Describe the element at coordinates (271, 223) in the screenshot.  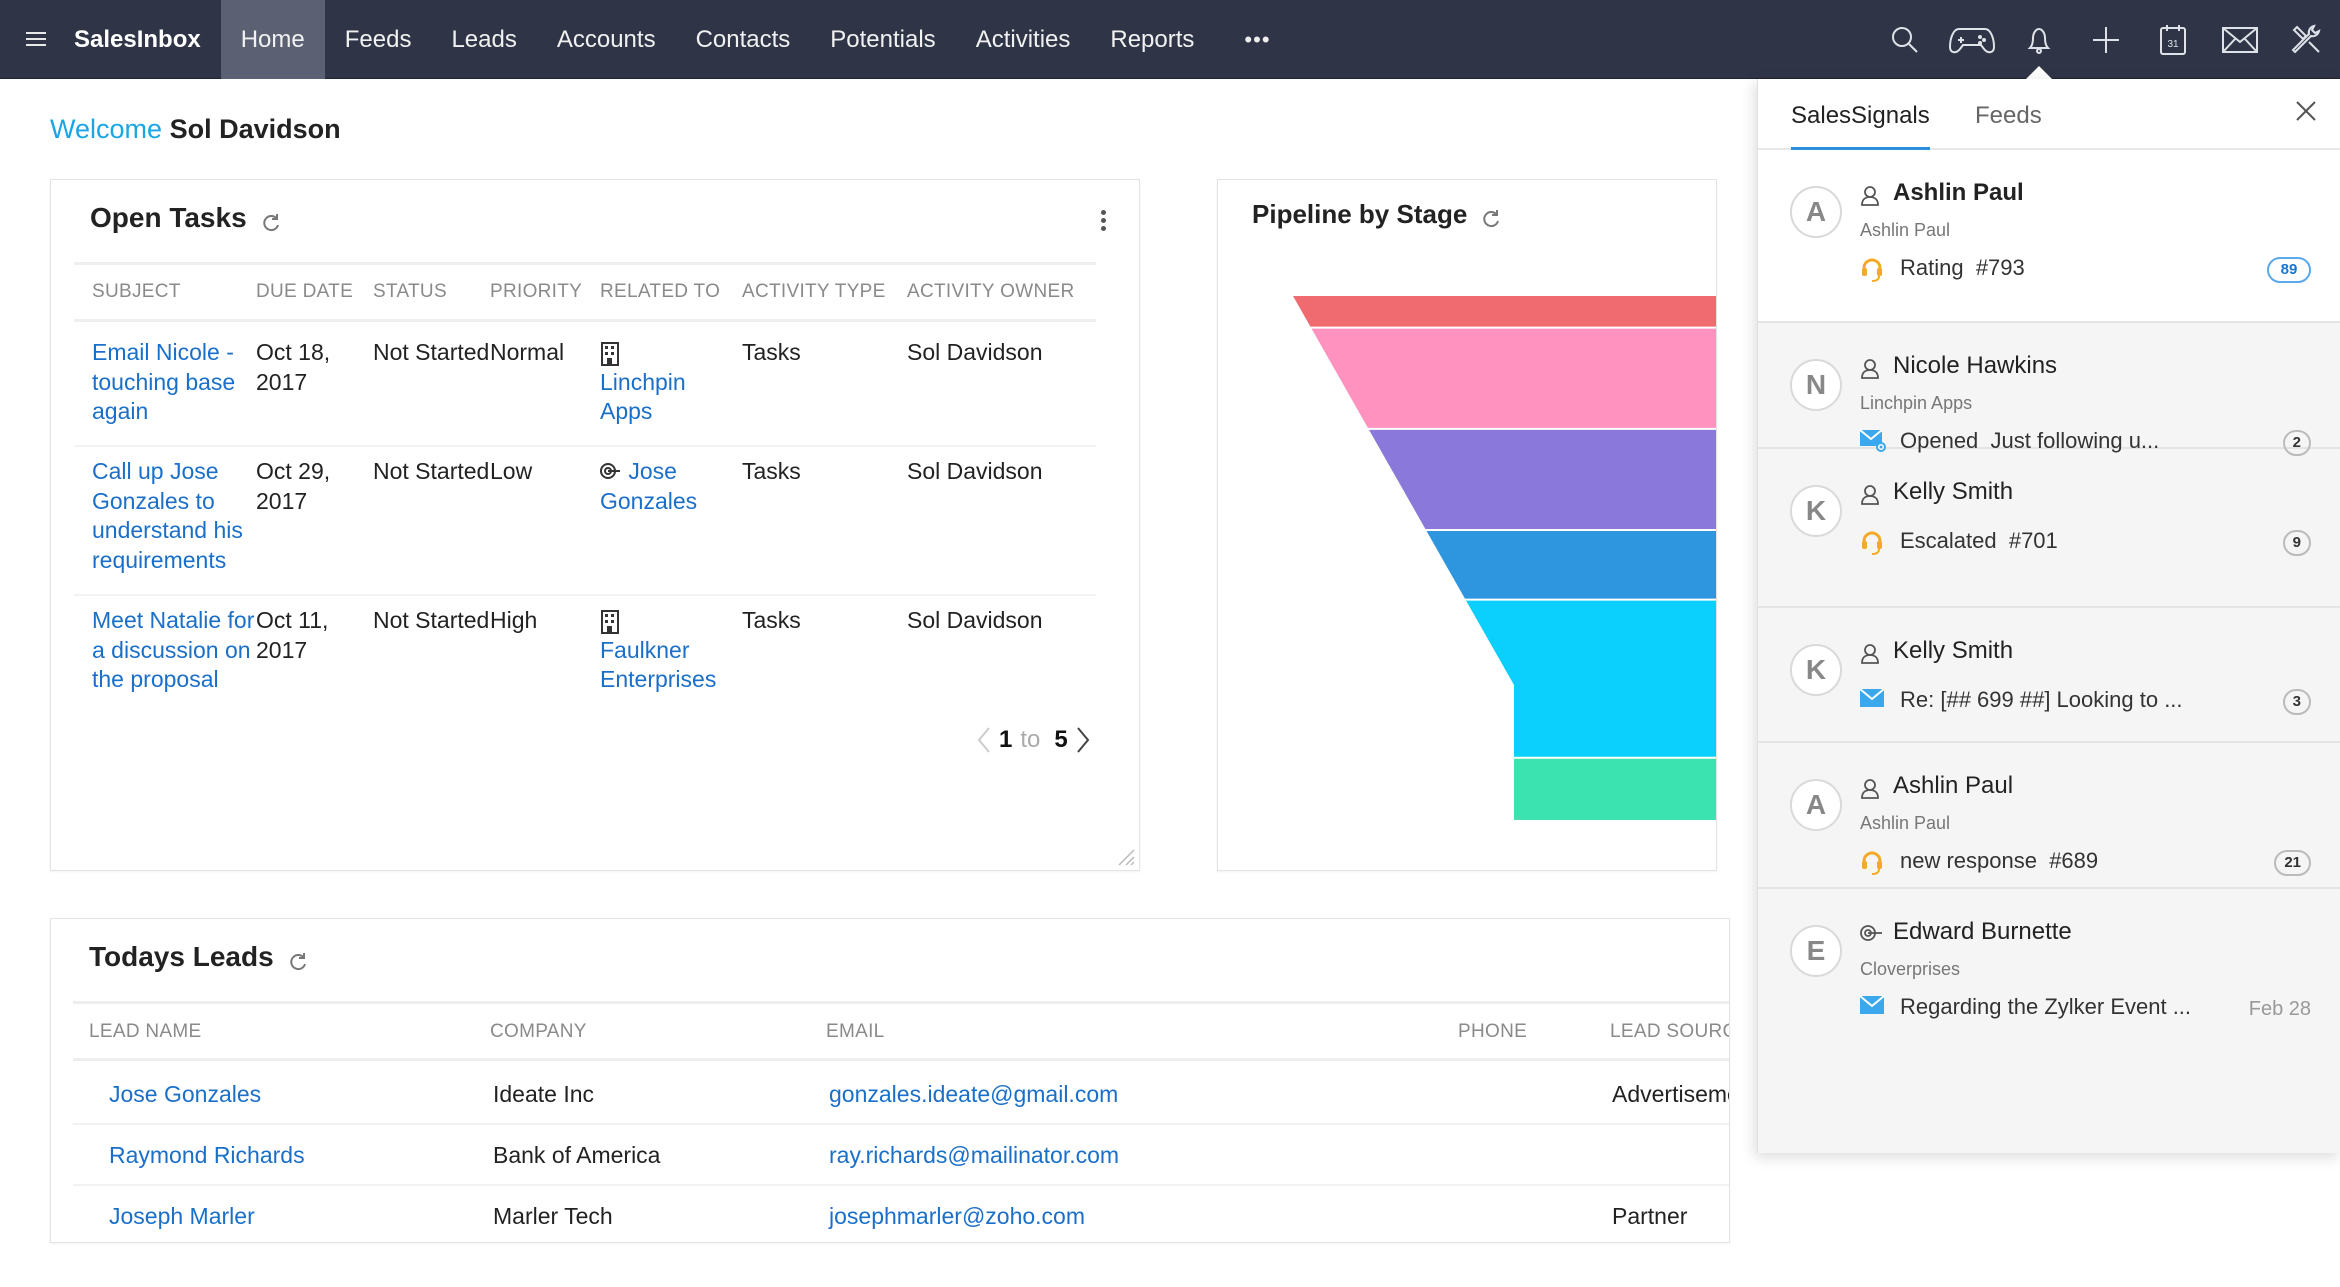
I see `refresh-icon` at that location.